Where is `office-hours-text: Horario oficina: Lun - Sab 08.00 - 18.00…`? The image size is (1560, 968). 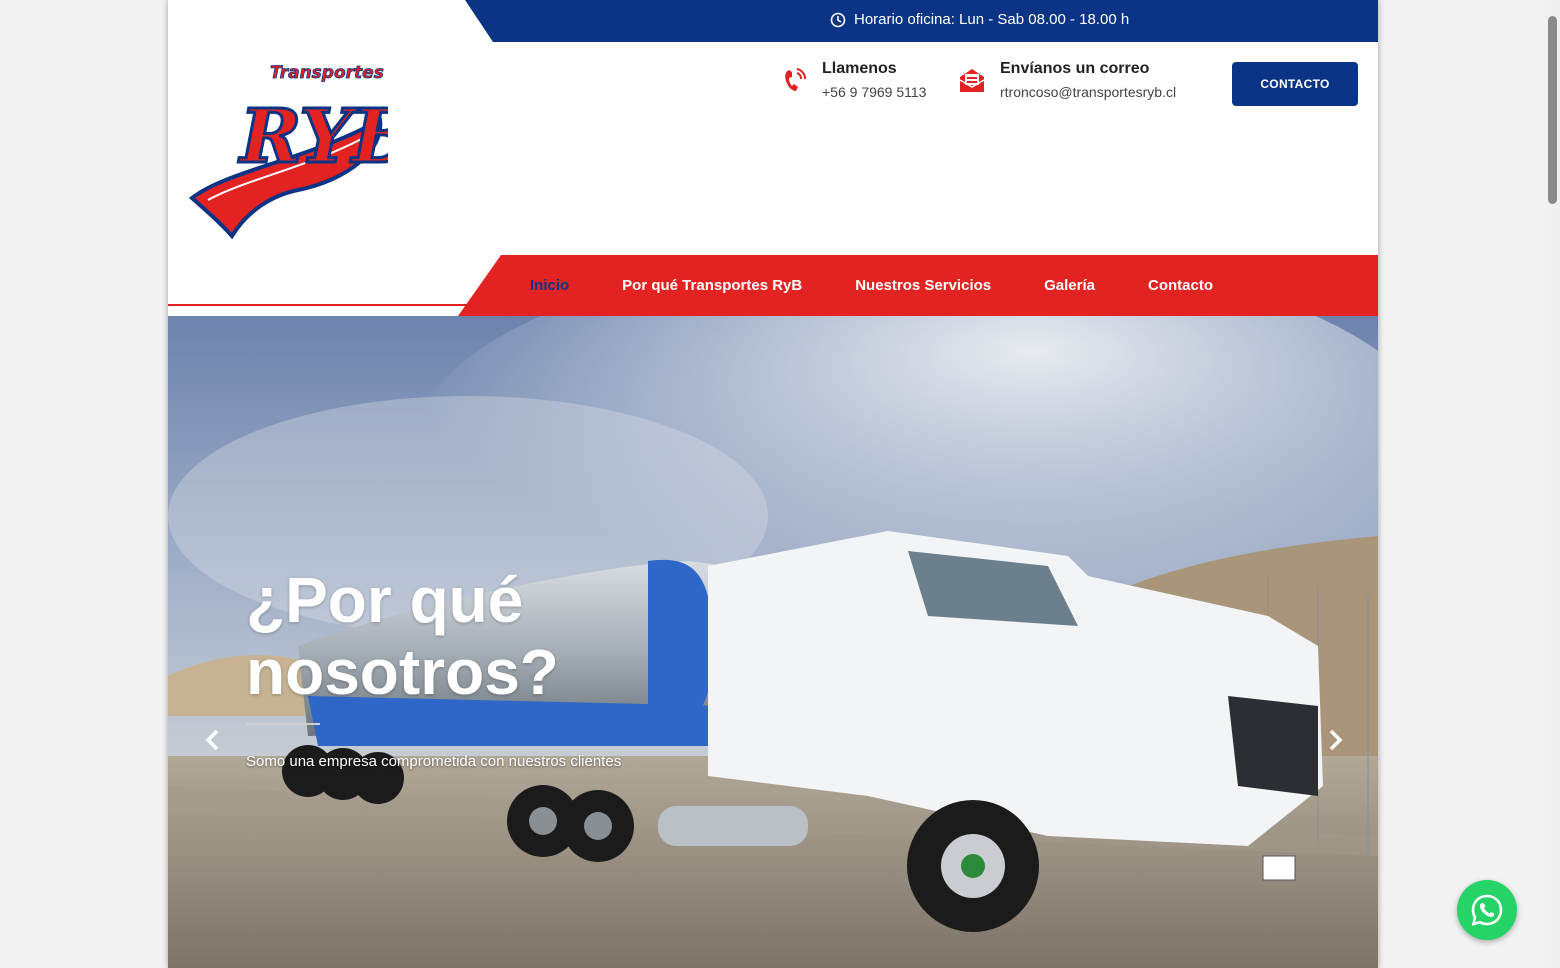
office-hours-text: Horario oficina: Lun - Sab 08.00 - 18.00… is located at coordinates (992, 19).